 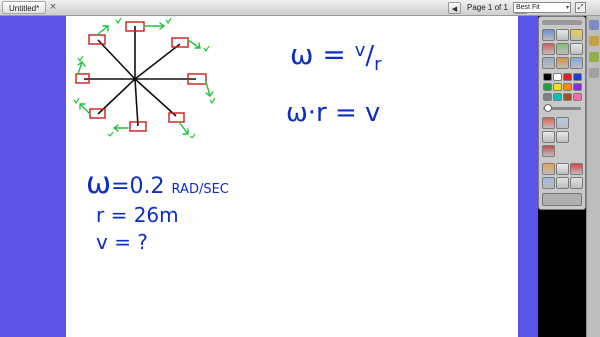 What do you see at coordinates (562, 63) in the screenshot?
I see `fill-icon` at bounding box center [562, 63].